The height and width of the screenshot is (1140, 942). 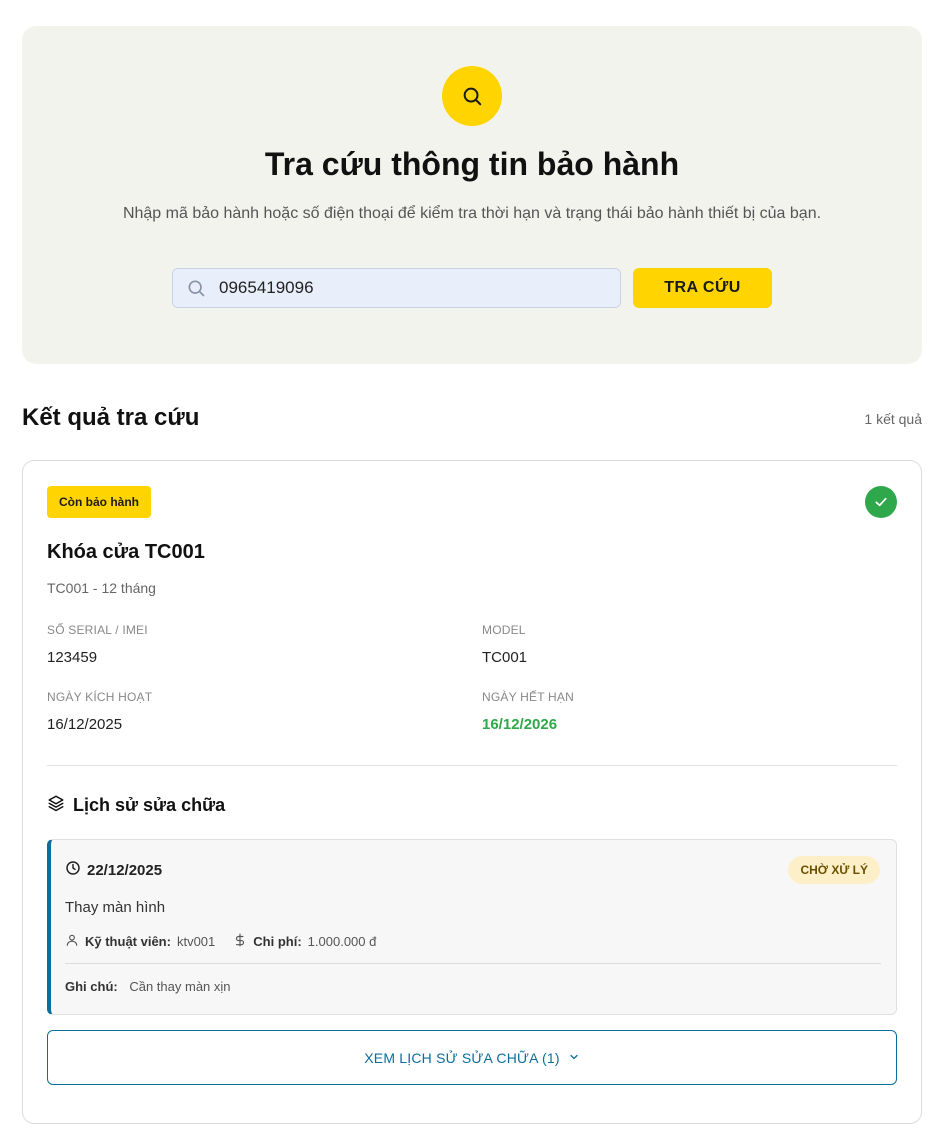 I want to click on activation-date-value: 16/12/2025, so click(x=85, y=724).